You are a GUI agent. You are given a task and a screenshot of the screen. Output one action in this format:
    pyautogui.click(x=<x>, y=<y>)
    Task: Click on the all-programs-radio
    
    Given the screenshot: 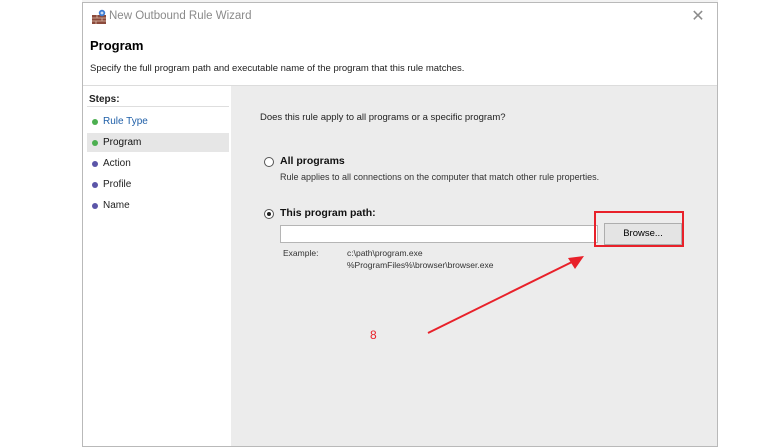 What is the action you would take?
    pyautogui.click(x=269, y=162)
    